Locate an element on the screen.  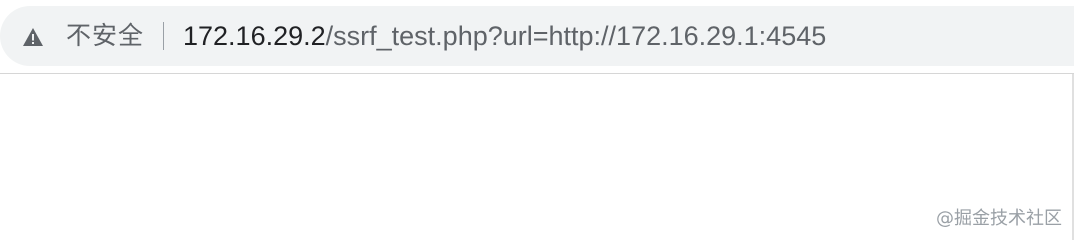
watermark: @掘金技术社区 is located at coordinates (999, 218).